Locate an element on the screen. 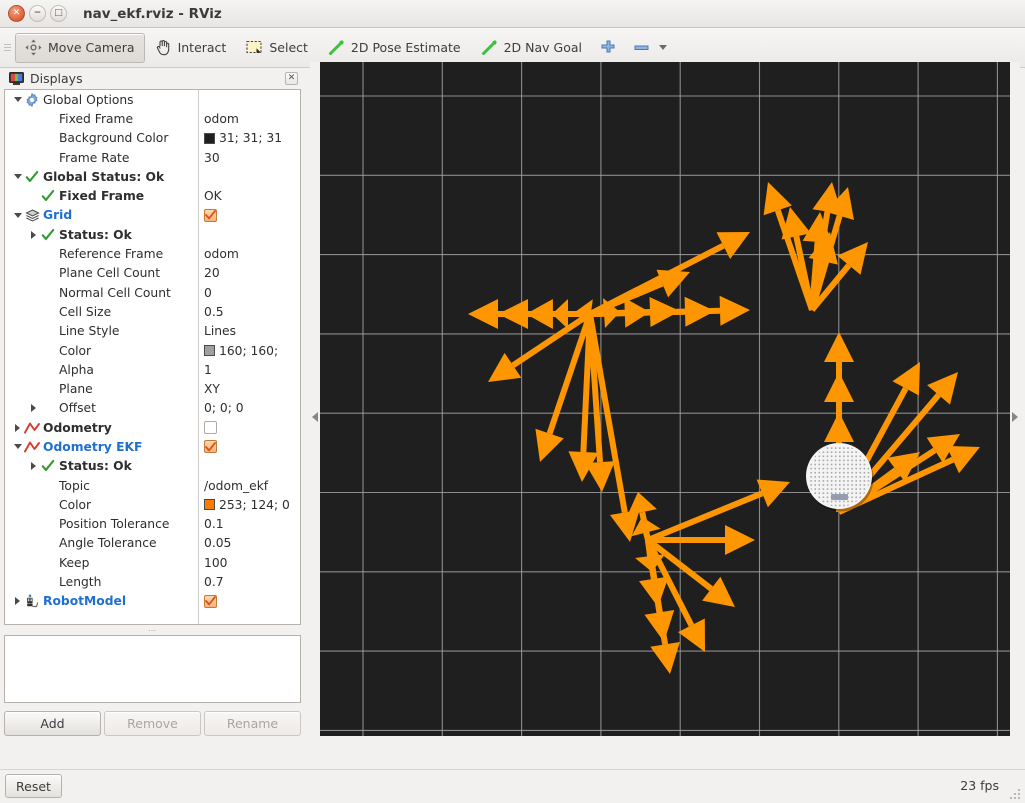 The width and height of the screenshot is (1025, 803). toolbar-grip-icon is located at coordinates (8, 48).